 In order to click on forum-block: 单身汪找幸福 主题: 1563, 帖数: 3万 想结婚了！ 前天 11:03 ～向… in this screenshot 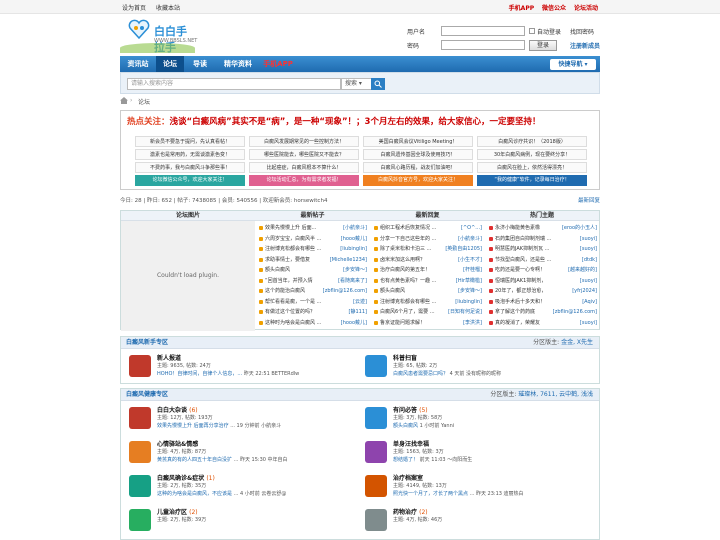, I will do `click(478, 454)`.